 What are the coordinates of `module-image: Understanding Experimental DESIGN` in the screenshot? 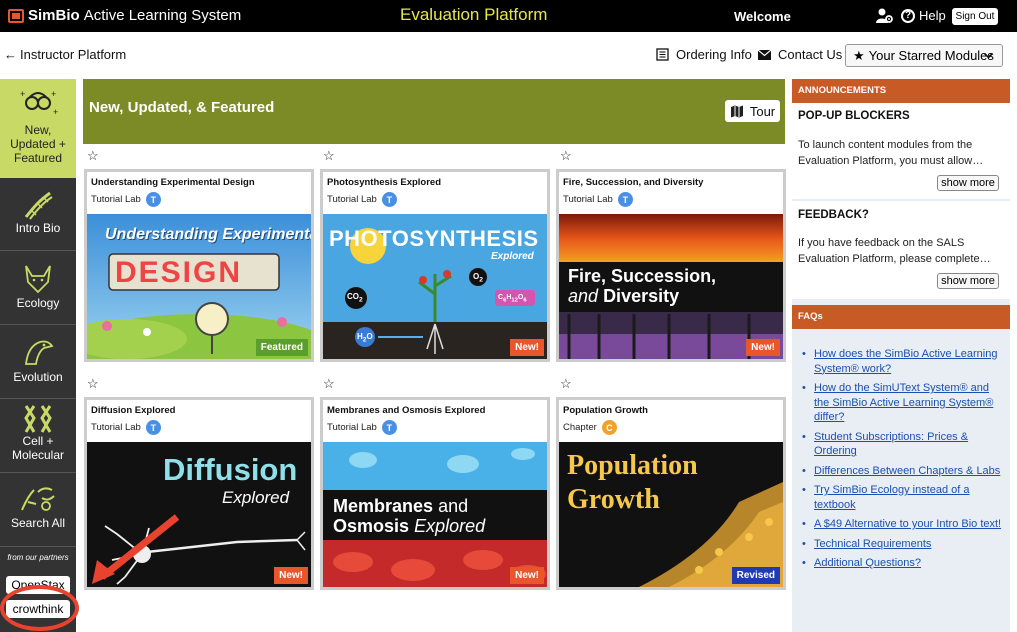 It's located at (199, 286).